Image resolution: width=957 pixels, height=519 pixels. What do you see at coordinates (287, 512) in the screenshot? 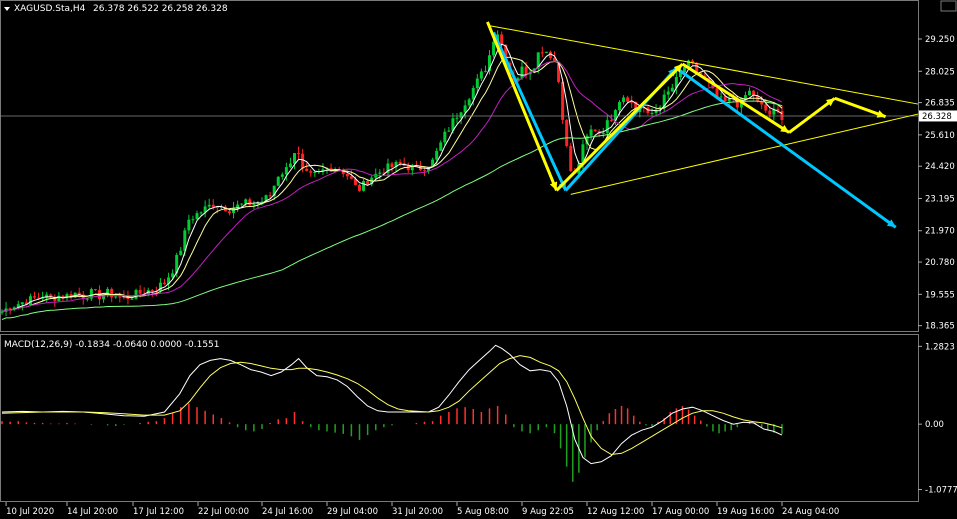
I see `time-tick-label: 24 Jul 16:00` at bounding box center [287, 512].